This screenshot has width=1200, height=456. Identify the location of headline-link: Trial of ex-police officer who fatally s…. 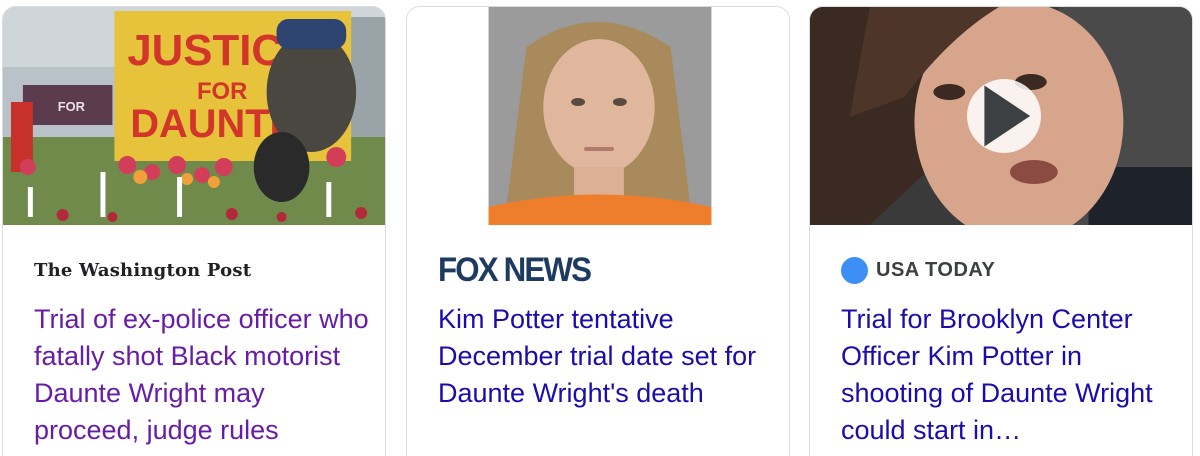
(204, 375).